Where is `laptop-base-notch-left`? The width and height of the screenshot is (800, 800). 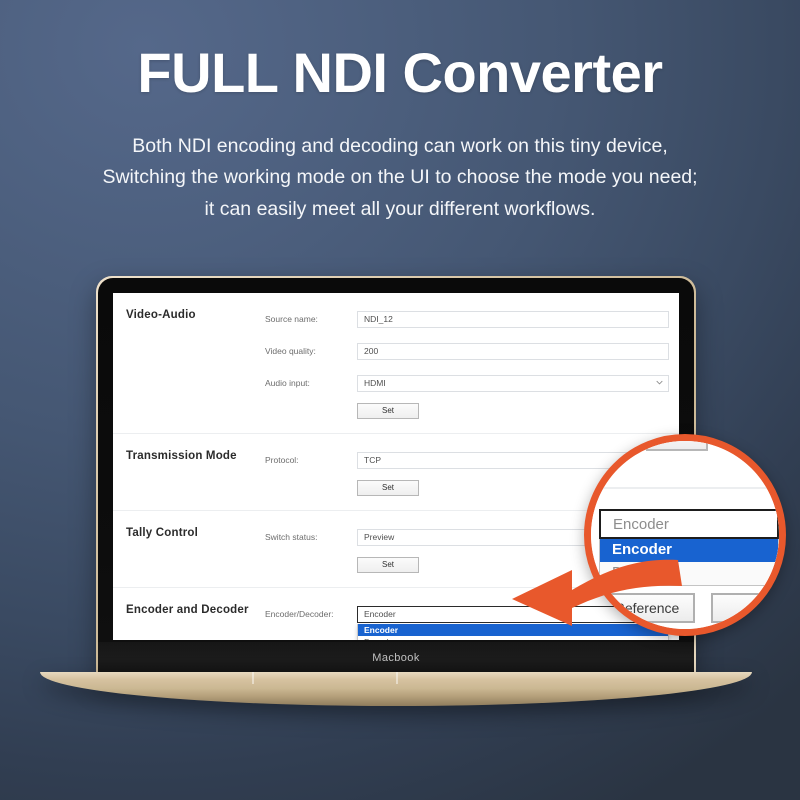
laptop-base-notch-left is located at coordinates (253, 678).